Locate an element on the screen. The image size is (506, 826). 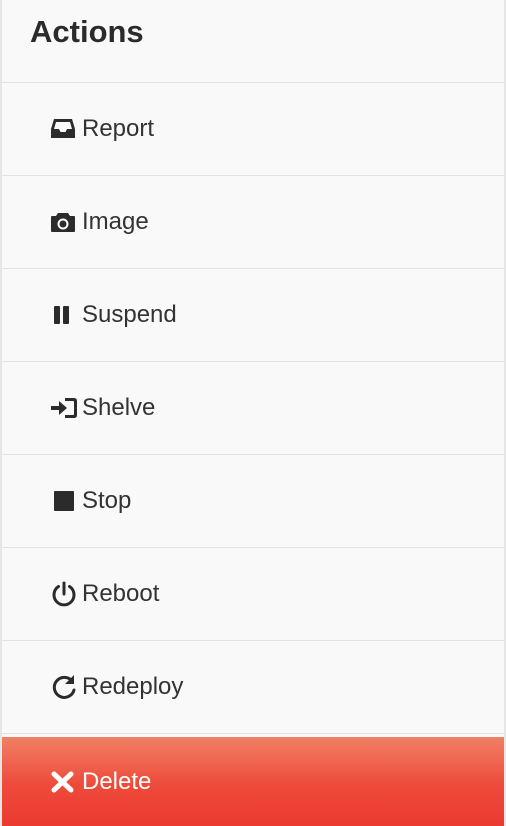
action-label: Report is located at coordinates (118, 128).